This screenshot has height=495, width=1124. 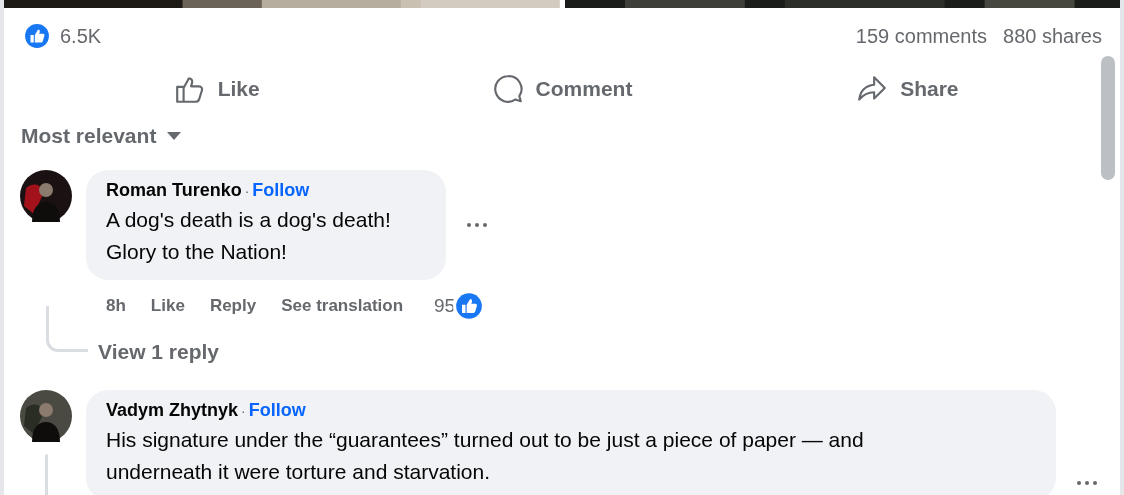 What do you see at coordinates (233, 306) in the screenshot?
I see `reply-link: Reply` at bounding box center [233, 306].